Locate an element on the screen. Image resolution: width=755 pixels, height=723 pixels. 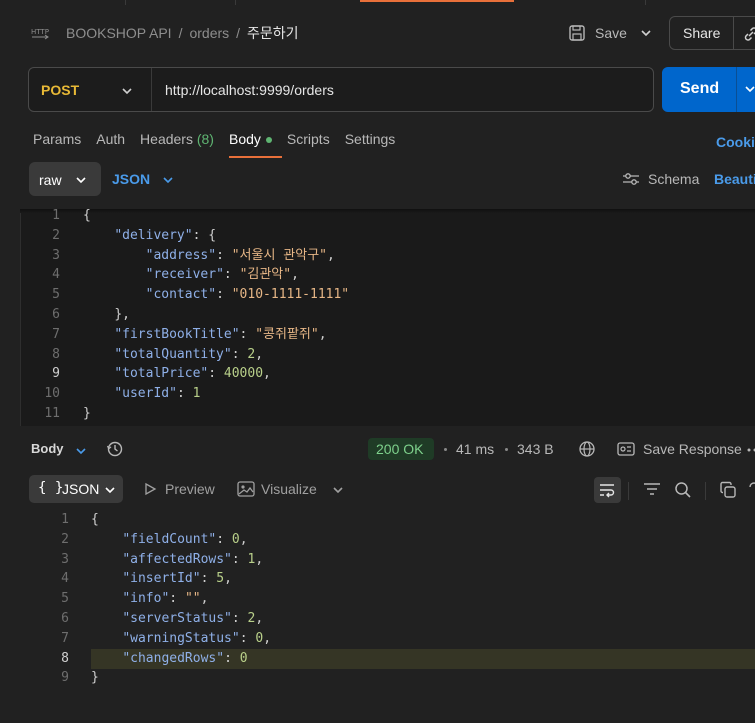
code-line: 8 "changedRows": 0 is located at coordinates (148, 659).